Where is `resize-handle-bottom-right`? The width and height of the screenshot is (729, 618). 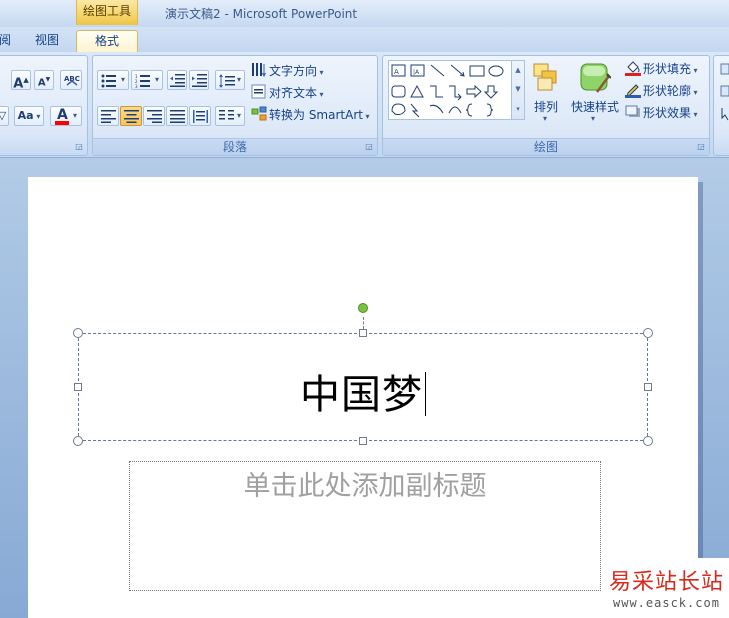 resize-handle-bottom-right is located at coordinates (648, 441).